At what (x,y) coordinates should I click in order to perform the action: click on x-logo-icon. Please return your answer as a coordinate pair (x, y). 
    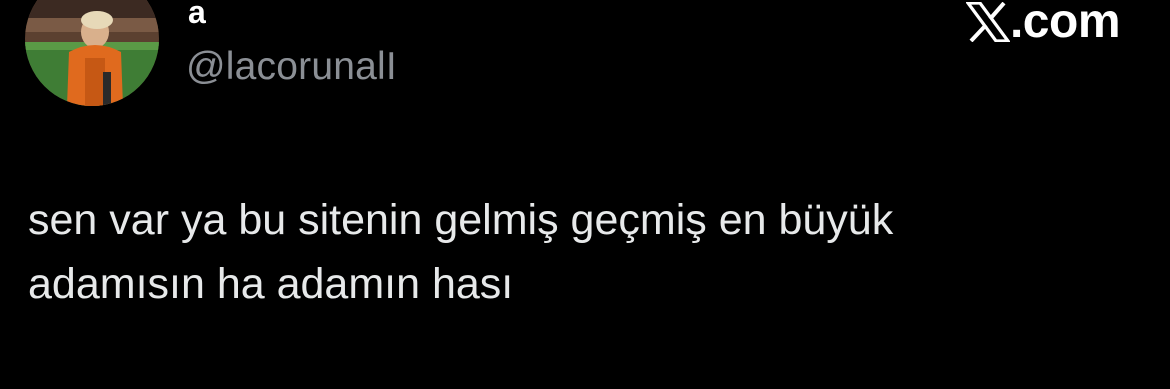
    Looking at the image, I should click on (987, 22).